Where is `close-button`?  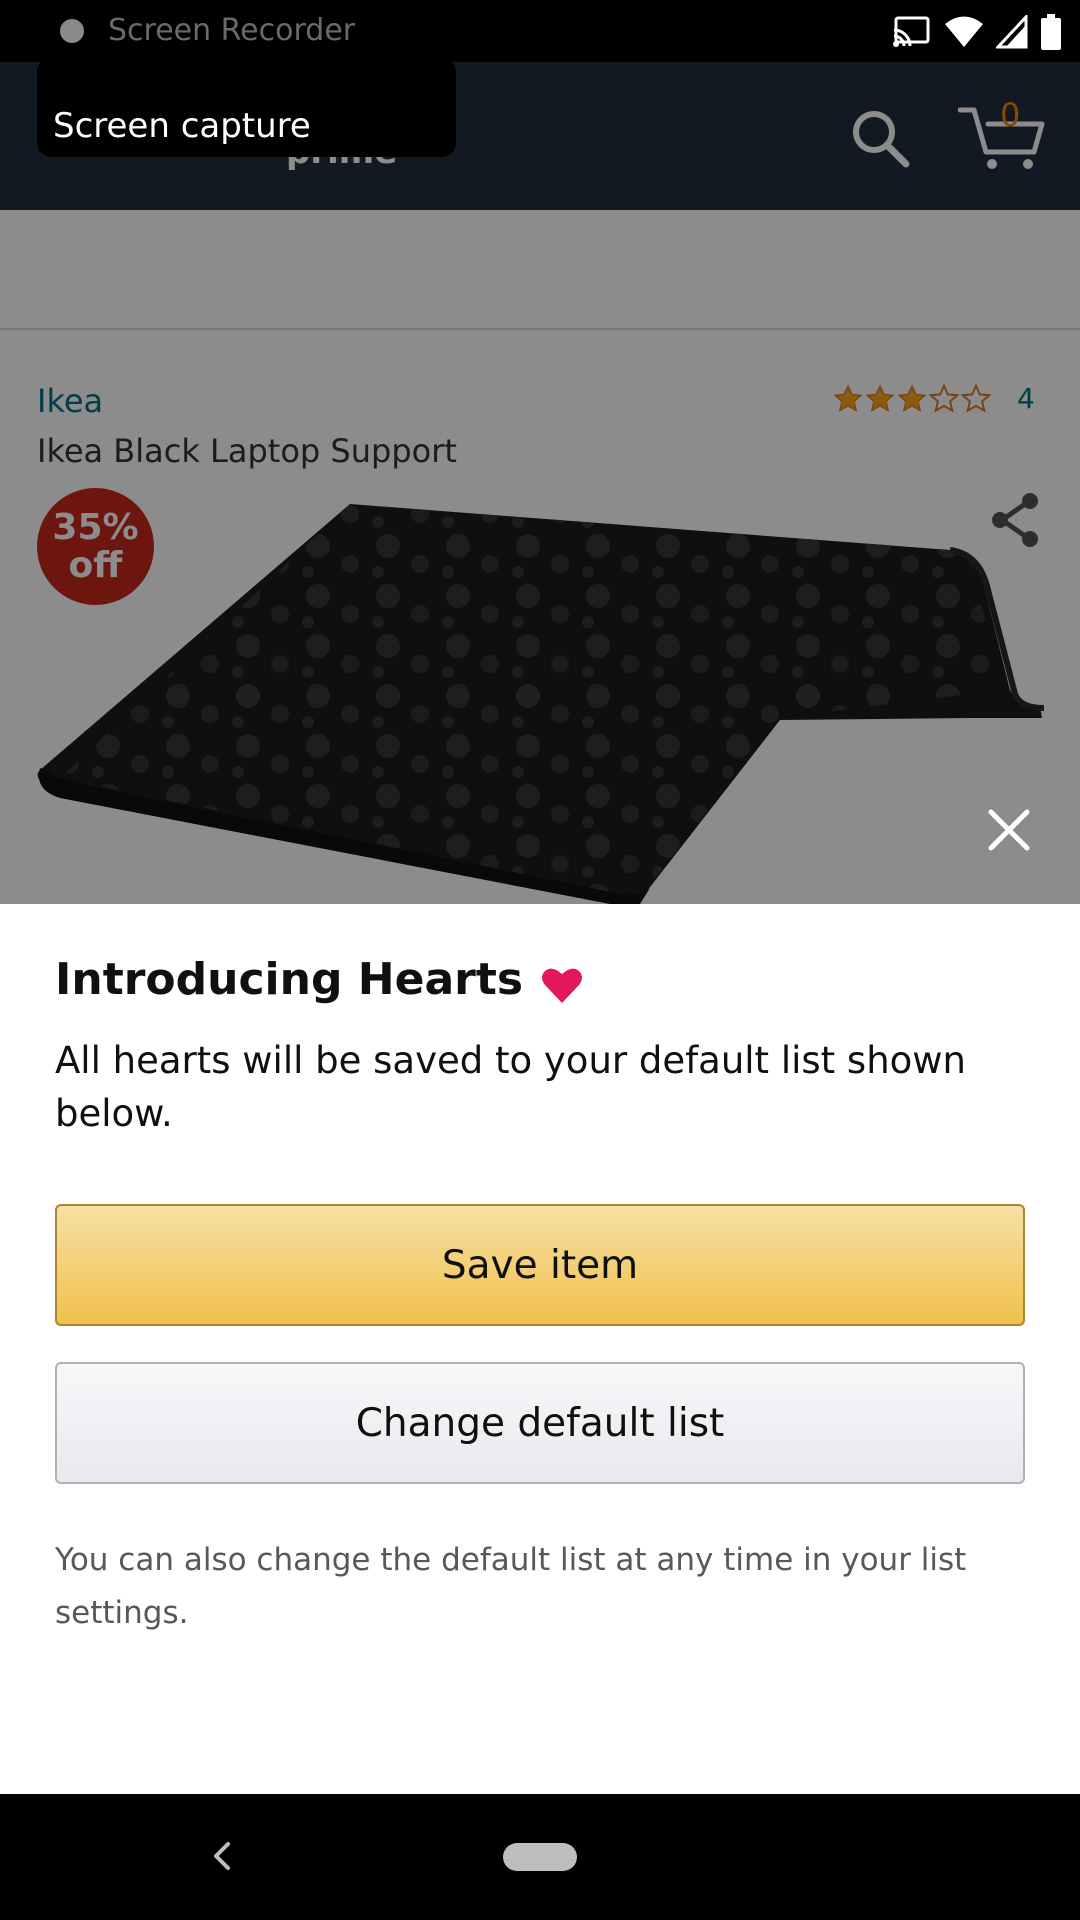 close-button is located at coordinates (1009, 830).